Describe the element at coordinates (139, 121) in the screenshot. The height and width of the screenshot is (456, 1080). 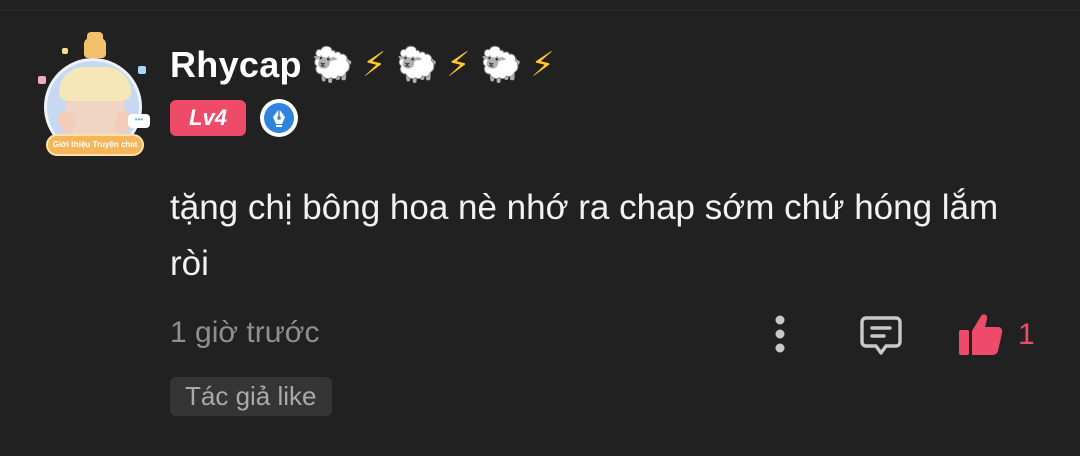
I see `avatar-chat-bubble: •••` at that location.